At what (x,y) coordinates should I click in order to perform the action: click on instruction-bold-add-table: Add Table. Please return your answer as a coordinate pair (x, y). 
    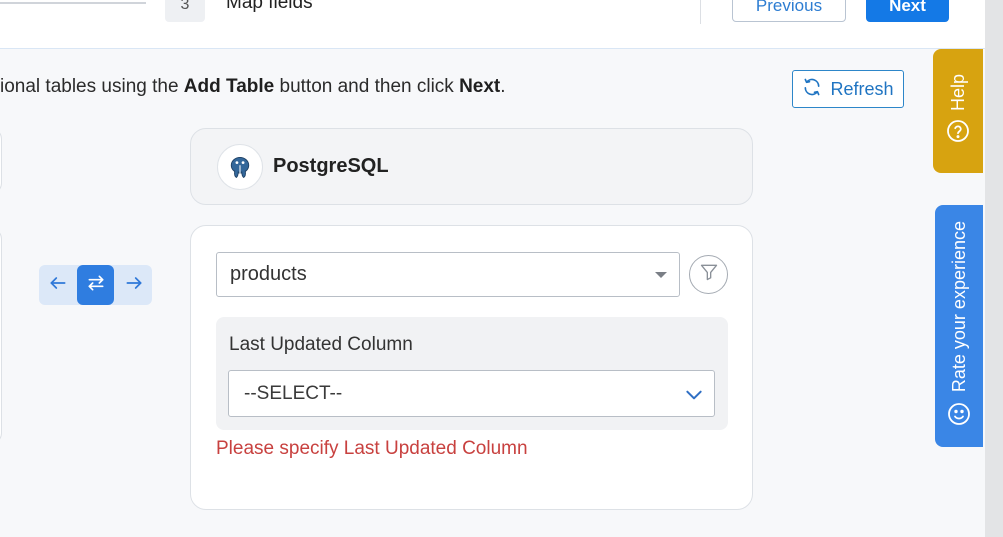
    Looking at the image, I should click on (229, 86).